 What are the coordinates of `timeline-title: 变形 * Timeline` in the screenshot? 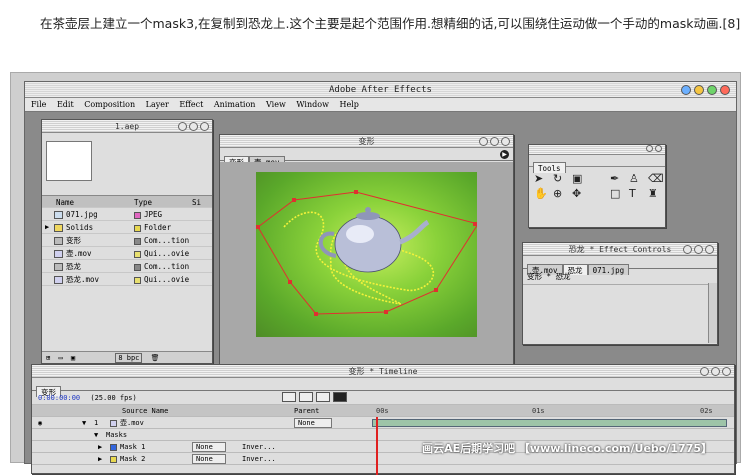 It's located at (383, 371).